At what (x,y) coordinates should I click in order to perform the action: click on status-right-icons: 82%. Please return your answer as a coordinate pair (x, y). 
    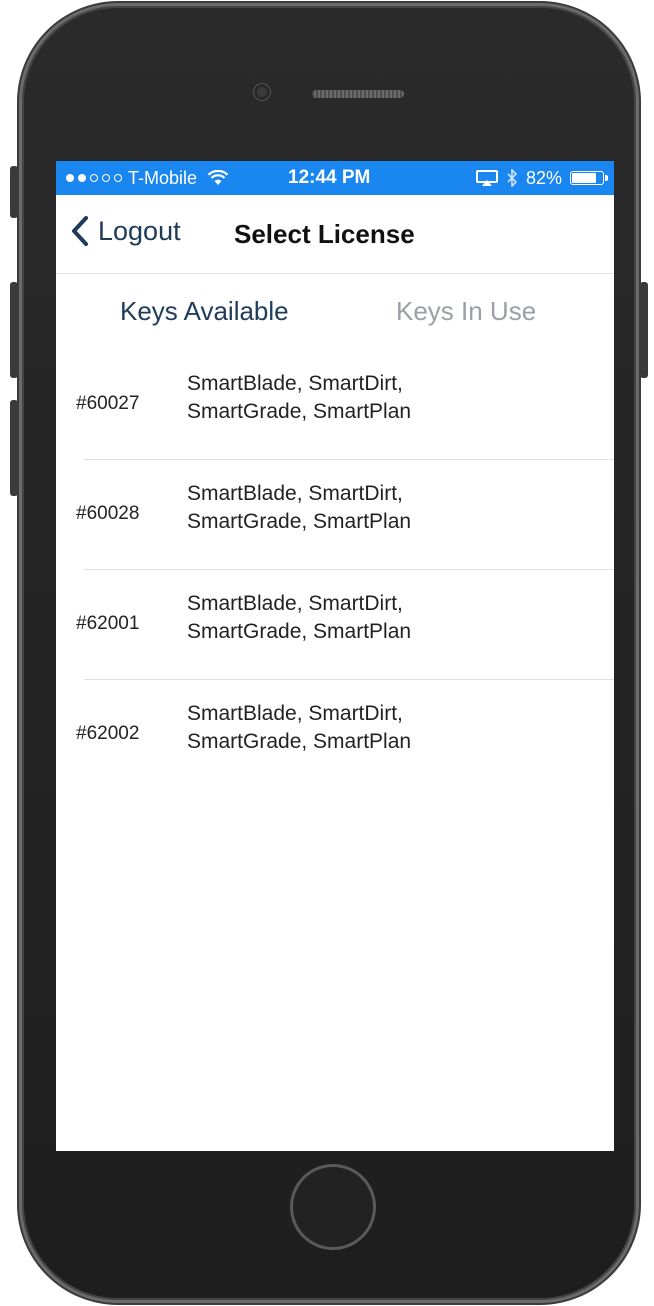
    Looking at the image, I should click on (541, 178).